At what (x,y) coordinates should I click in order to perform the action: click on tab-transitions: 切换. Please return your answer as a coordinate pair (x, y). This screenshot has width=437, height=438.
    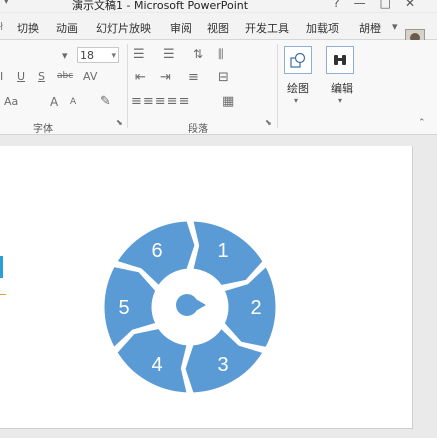
    Looking at the image, I should click on (28, 28).